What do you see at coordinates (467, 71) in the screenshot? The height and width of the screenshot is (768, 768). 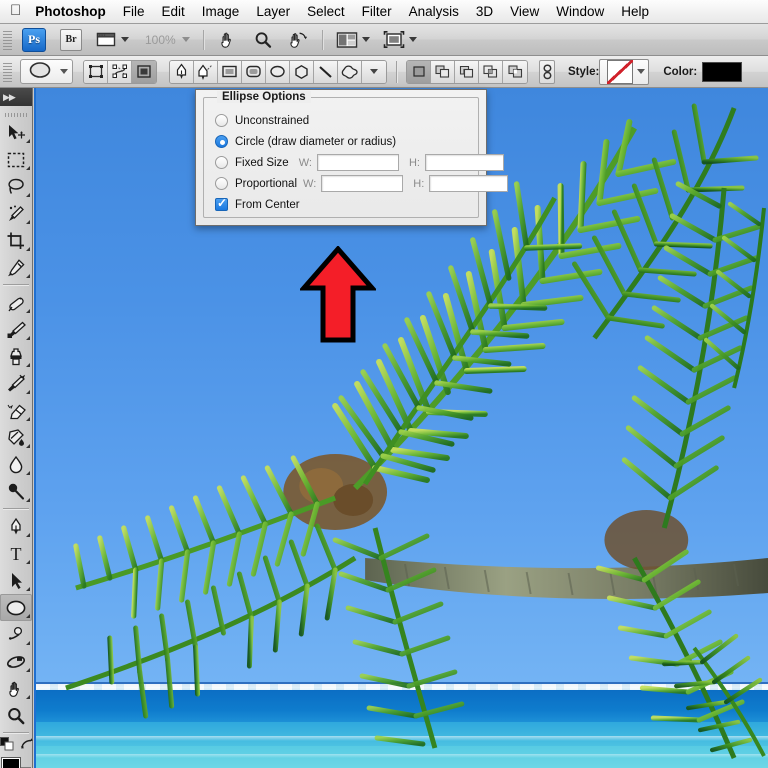 I see `subtract-from-shape-area-button` at bounding box center [467, 71].